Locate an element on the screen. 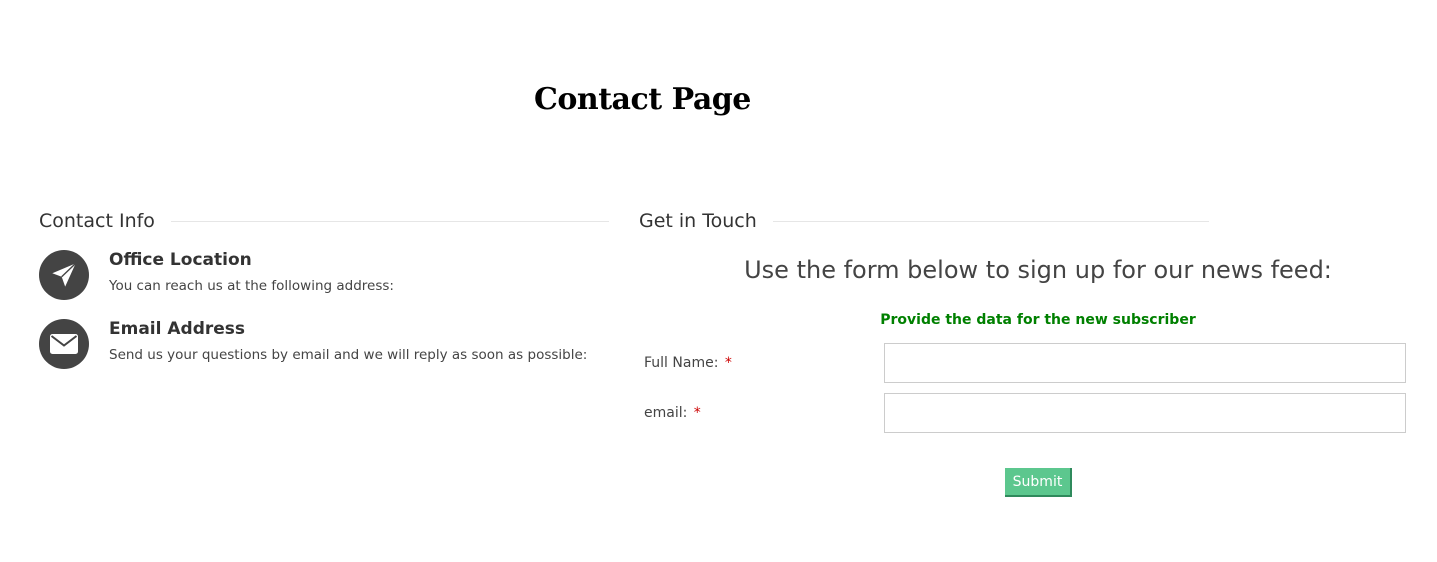 The width and height of the screenshot is (1437, 562). contact-info-heading-label: Contact Info is located at coordinates (97, 221).